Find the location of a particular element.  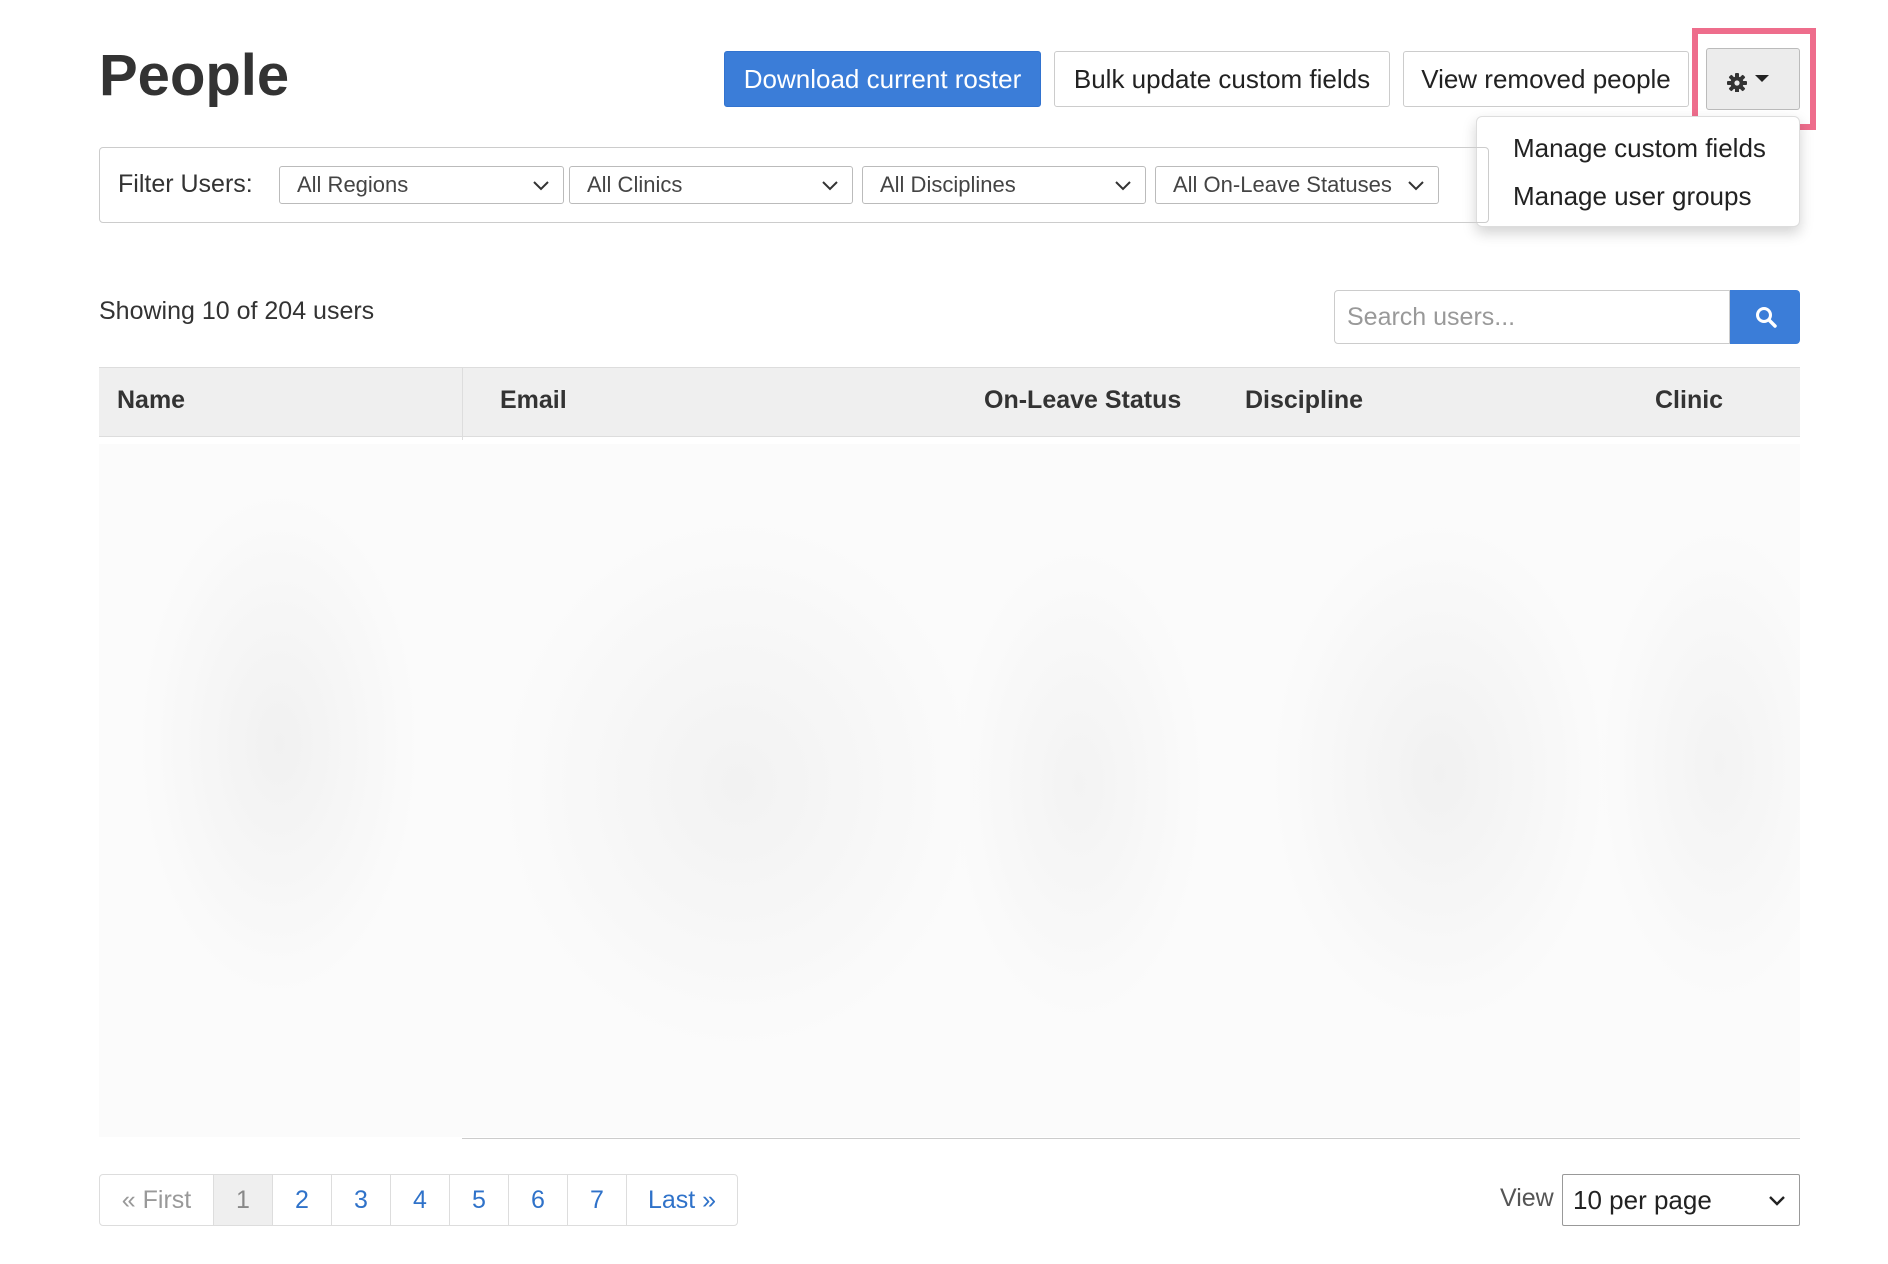

clinic-filter-value: All Clinics is located at coordinates (635, 184).